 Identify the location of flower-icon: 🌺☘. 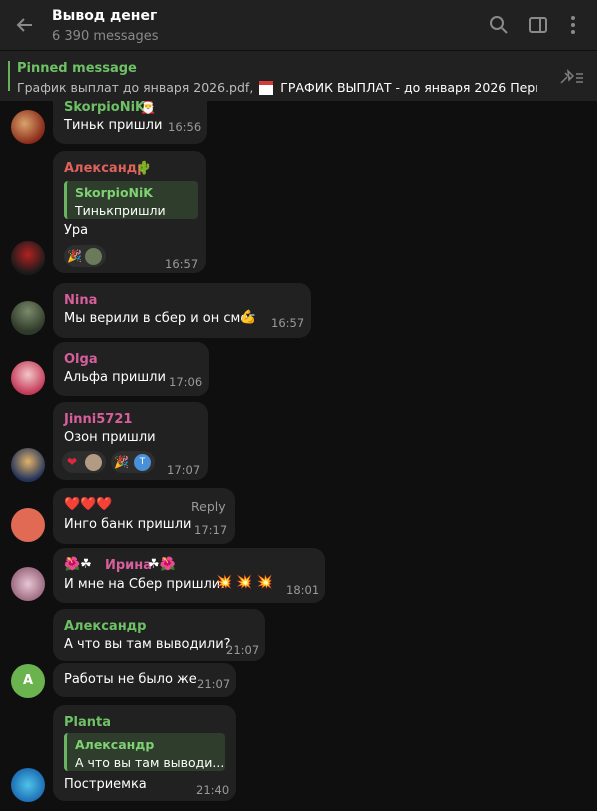
(78, 564).